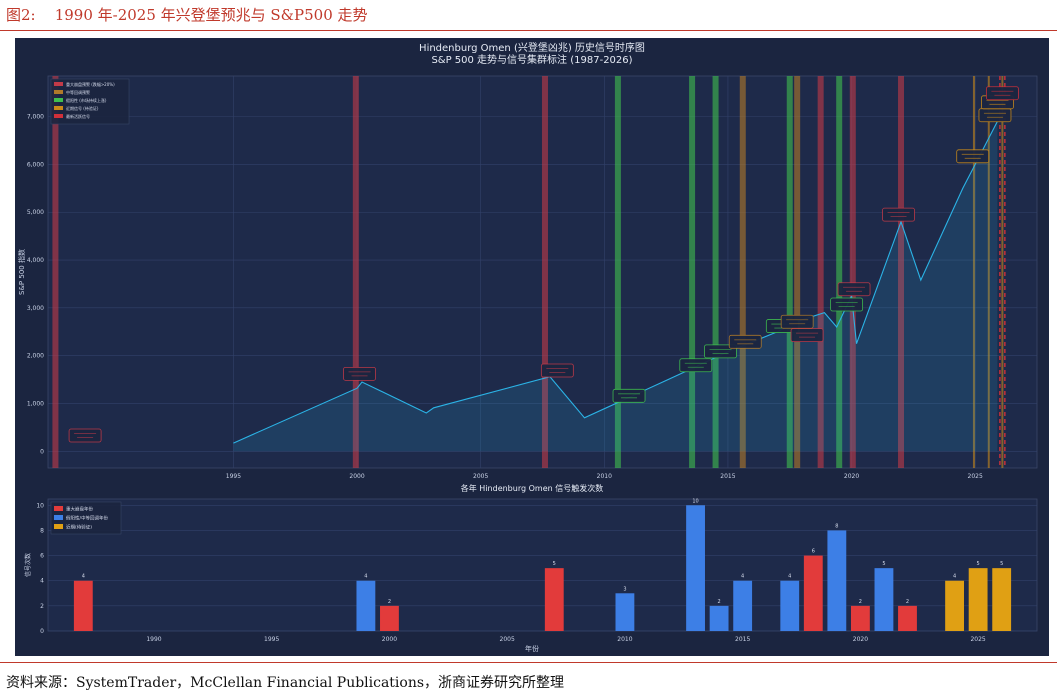 Image resolution: width=1057 pixels, height=695 pixels. Describe the element at coordinates (42, 556) in the screenshot. I see `bar-y-tick-label: 6` at that location.